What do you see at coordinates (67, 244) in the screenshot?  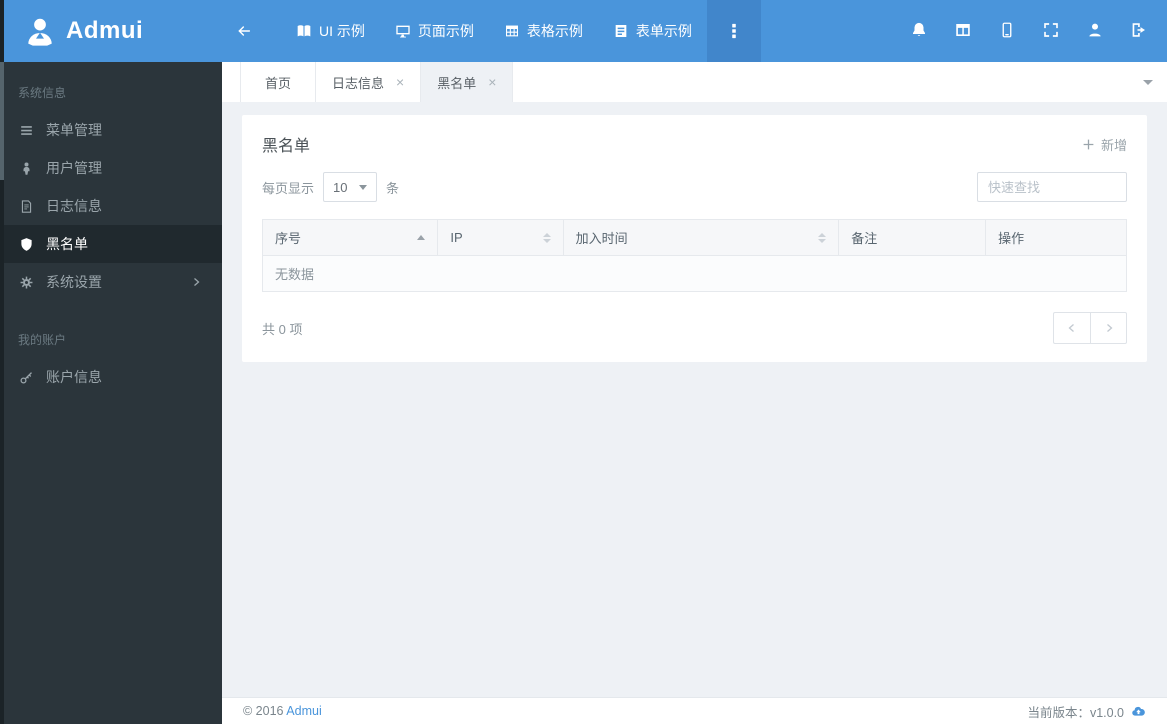 I see `sidebar-item-label: 黑名单` at bounding box center [67, 244].